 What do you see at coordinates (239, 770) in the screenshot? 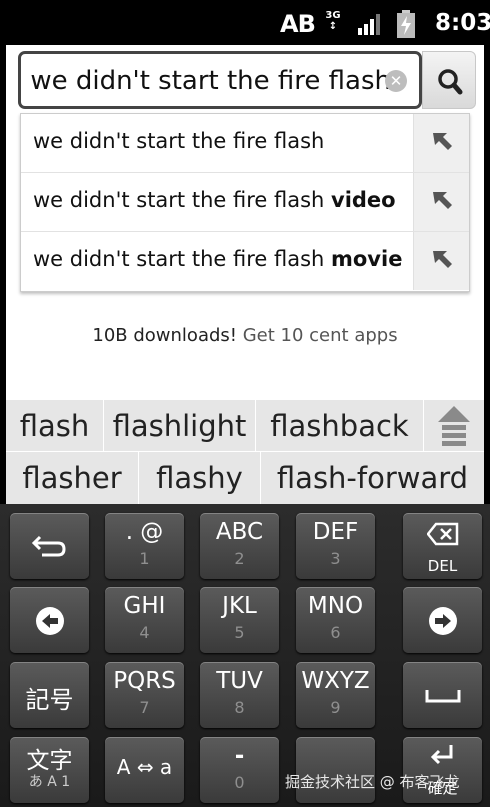
I see `key-0: - 0` at bounding box center [239, 770].